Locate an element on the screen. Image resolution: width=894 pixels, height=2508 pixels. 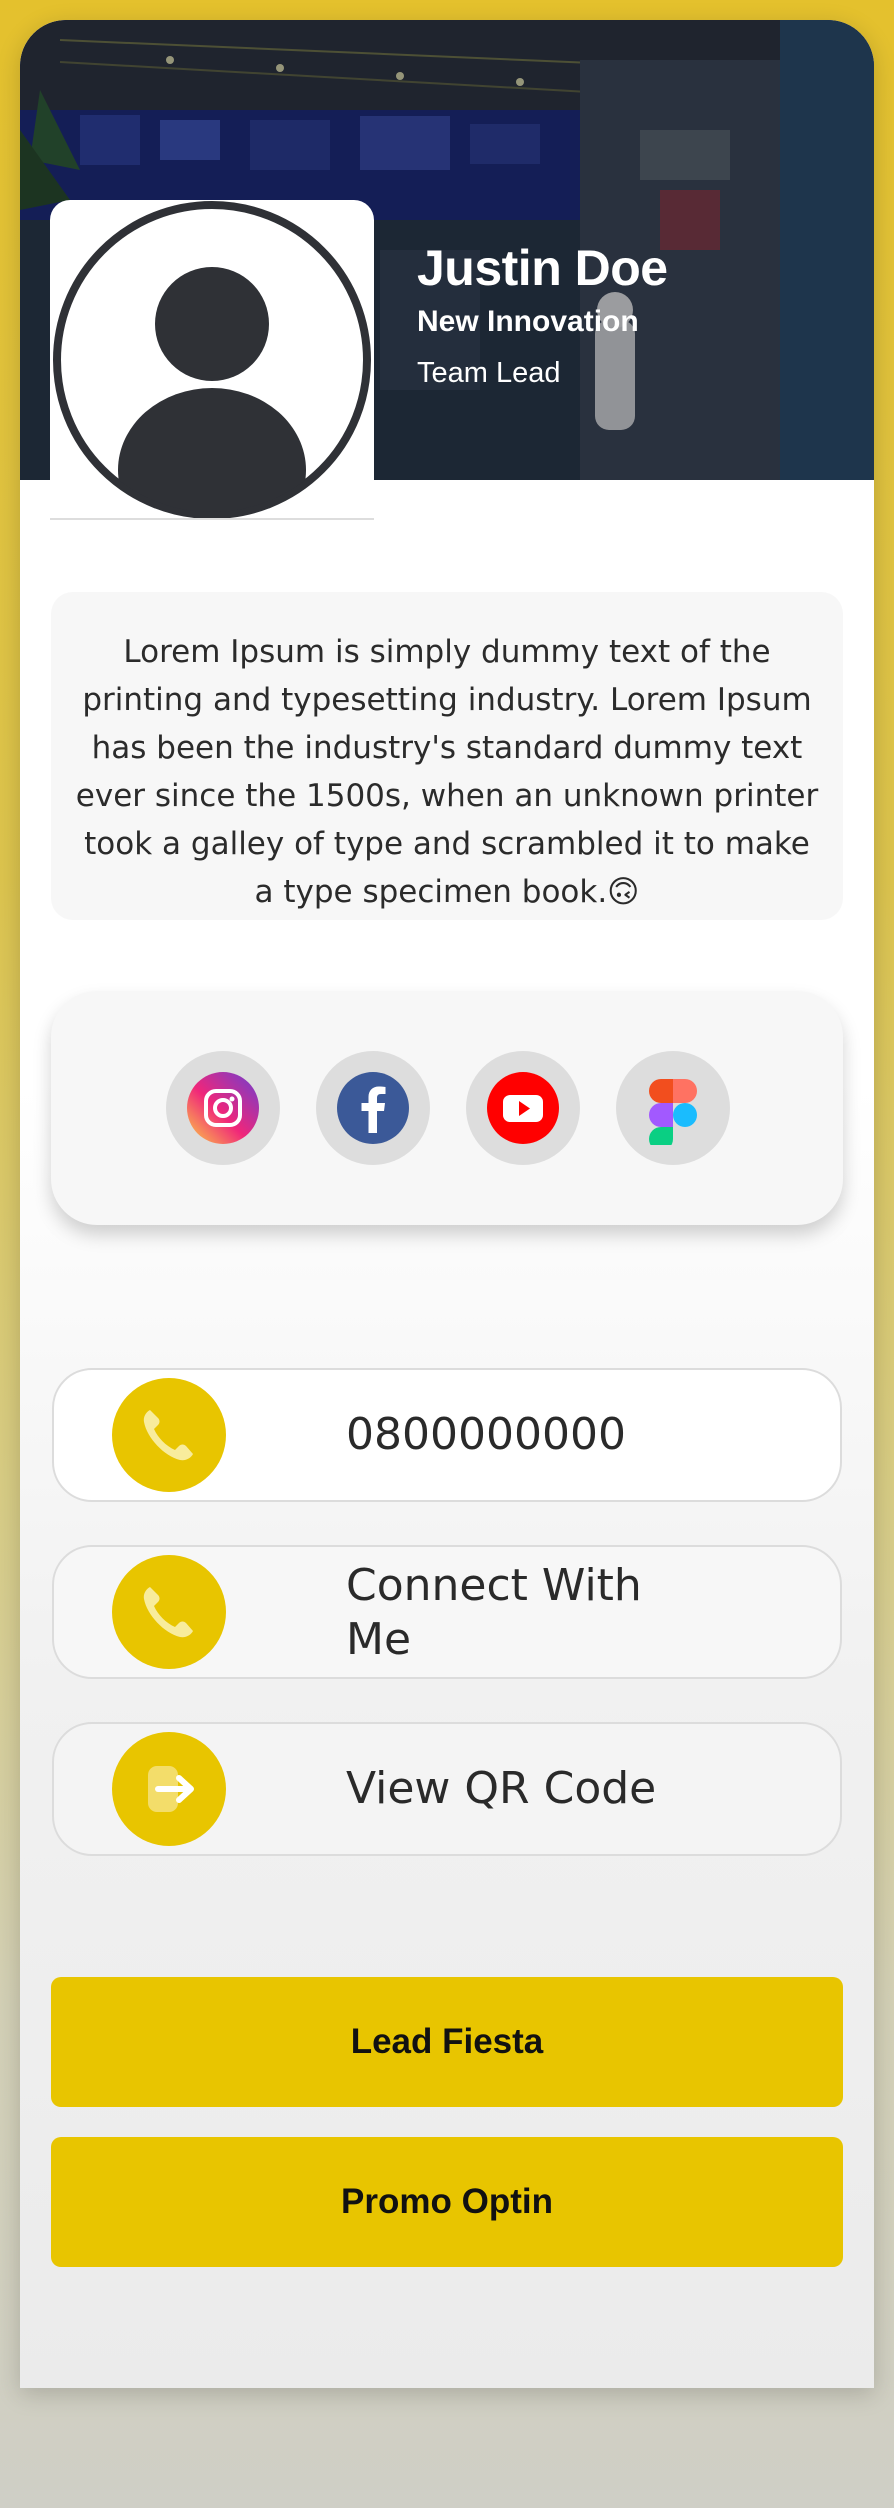
youtube-link is located at coordinates (523, 1108).